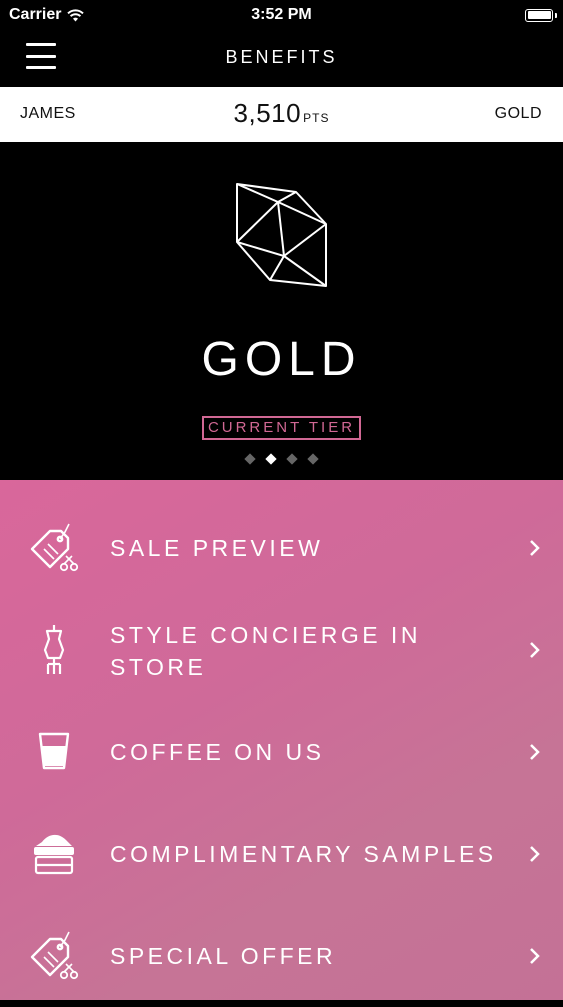 The width and height of the screenshot is (563, 1007). What do you see at coordinates (217, 548) in the screenshot?
I see `benefit-label: SALE PREVIEW` at bounding box center [217, 548].